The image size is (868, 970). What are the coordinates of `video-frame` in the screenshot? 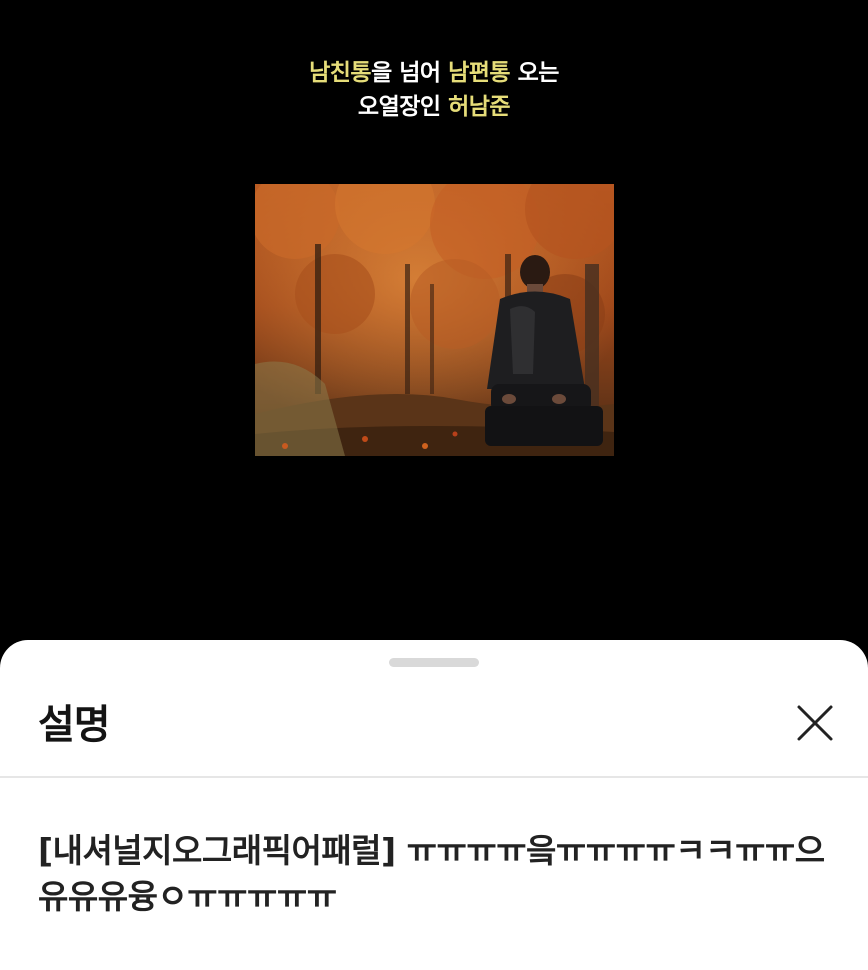 It's located at (434, 320).